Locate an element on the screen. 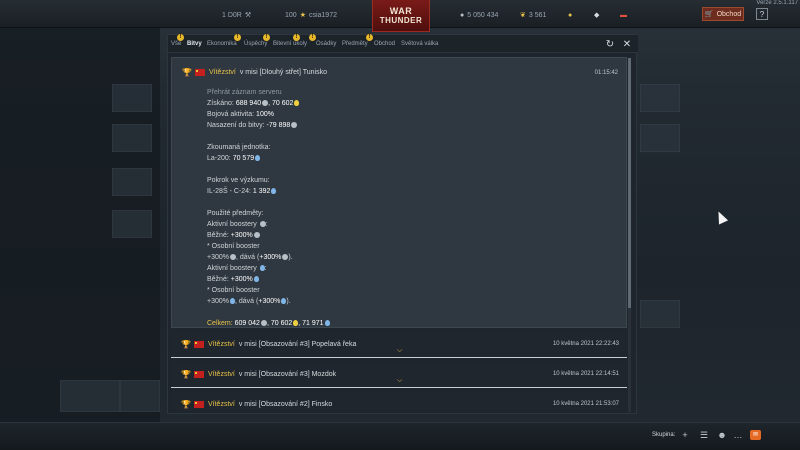 Image resolution: width=800 pixels, height=450 pixels. tab-label: Ekonomika is located at coordinates (222, 44).